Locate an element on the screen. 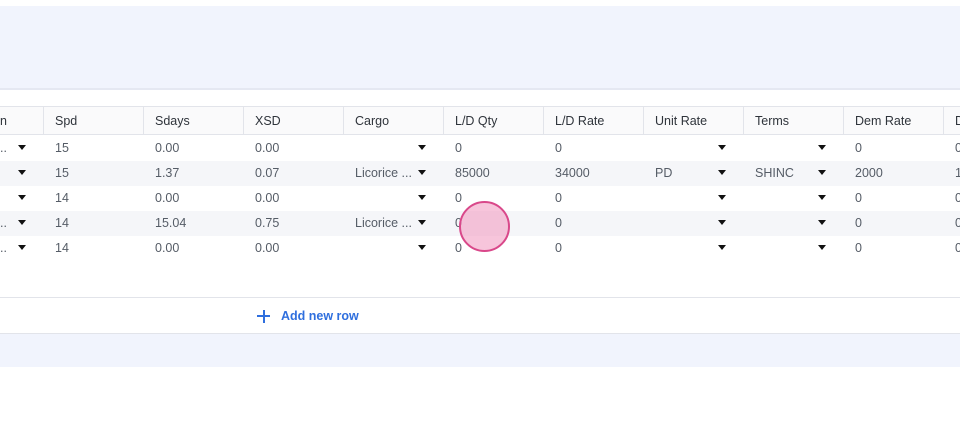  plus-icon is located at coordinates (263, 316).